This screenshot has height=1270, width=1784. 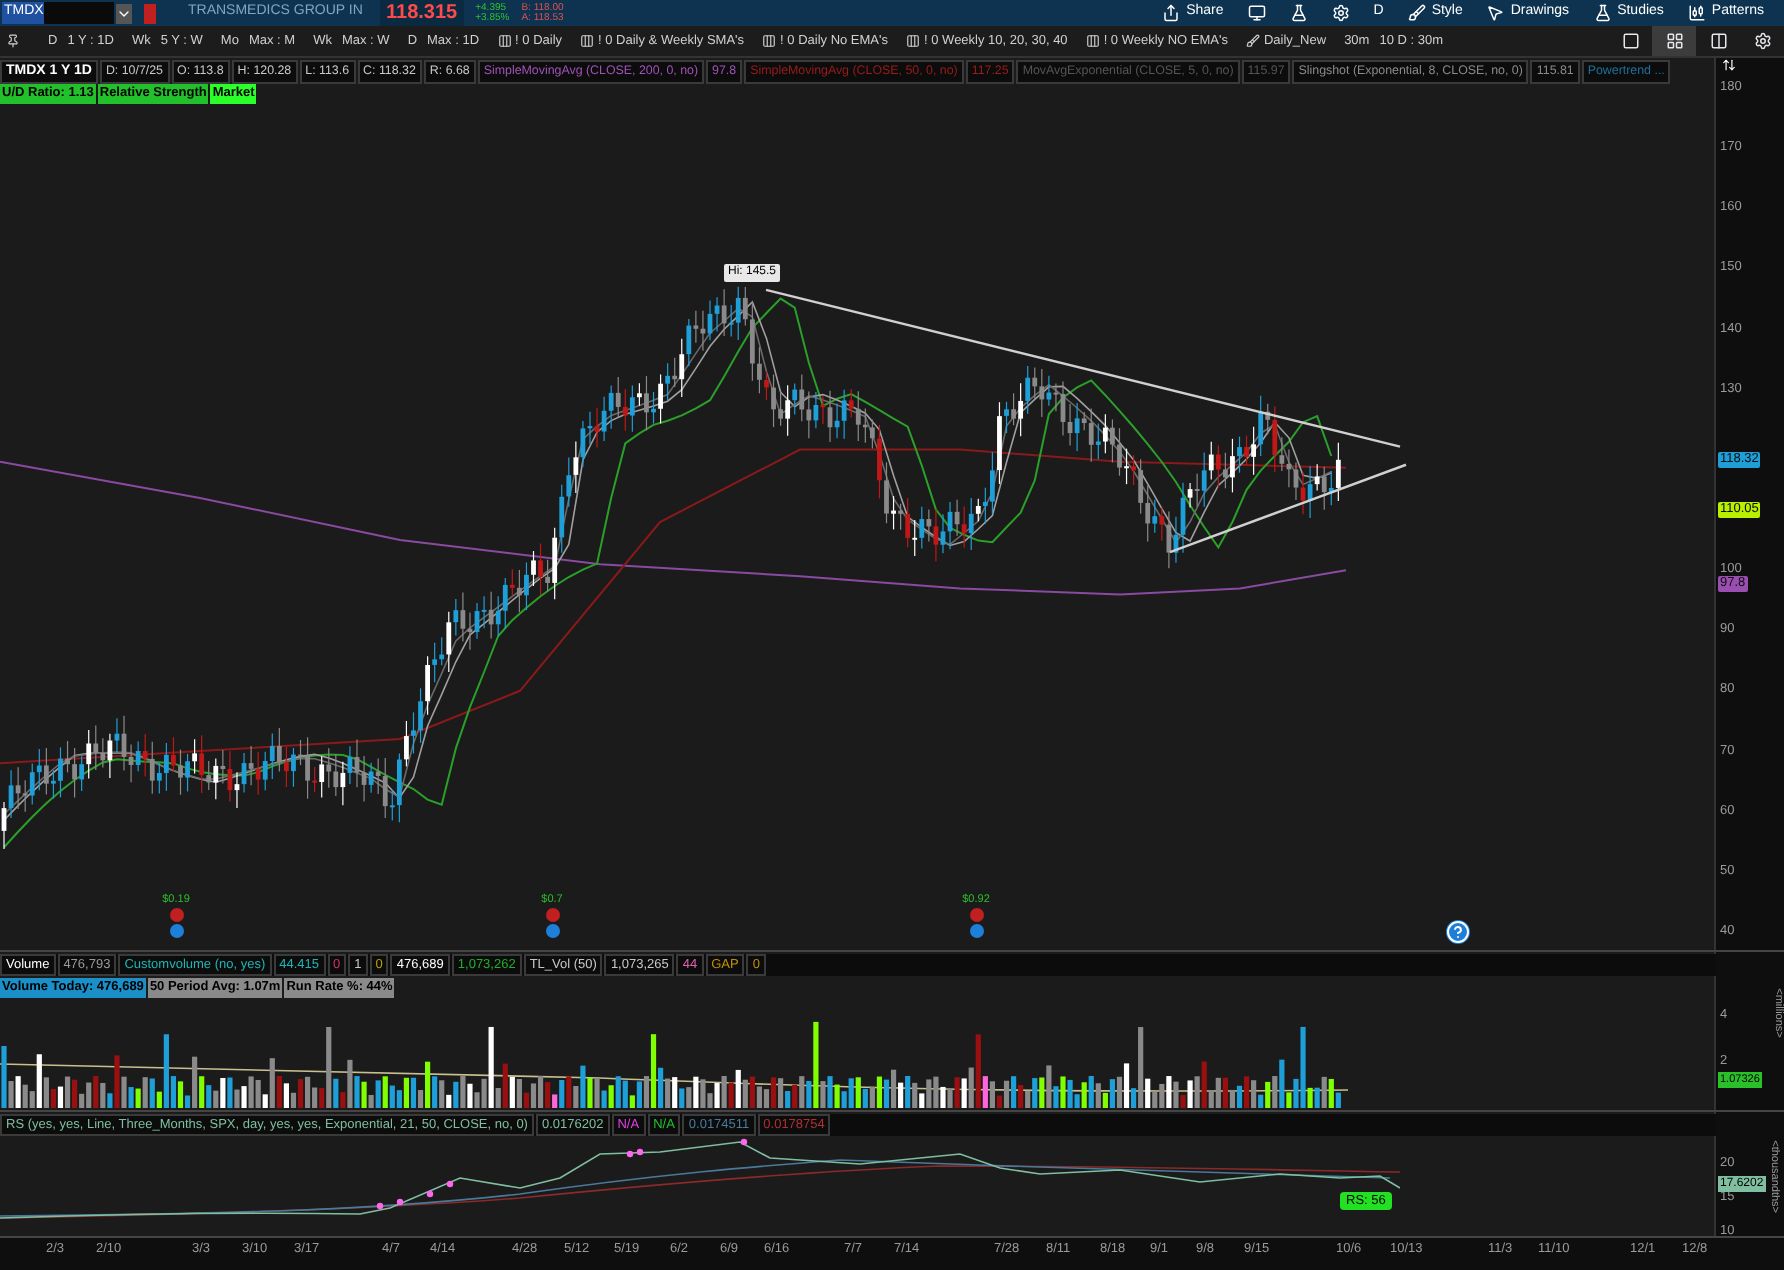 What do you see at coordinates (1495, 13) in the screenshot?
I see `pointer-icon` at bounding box center [1495, 13].